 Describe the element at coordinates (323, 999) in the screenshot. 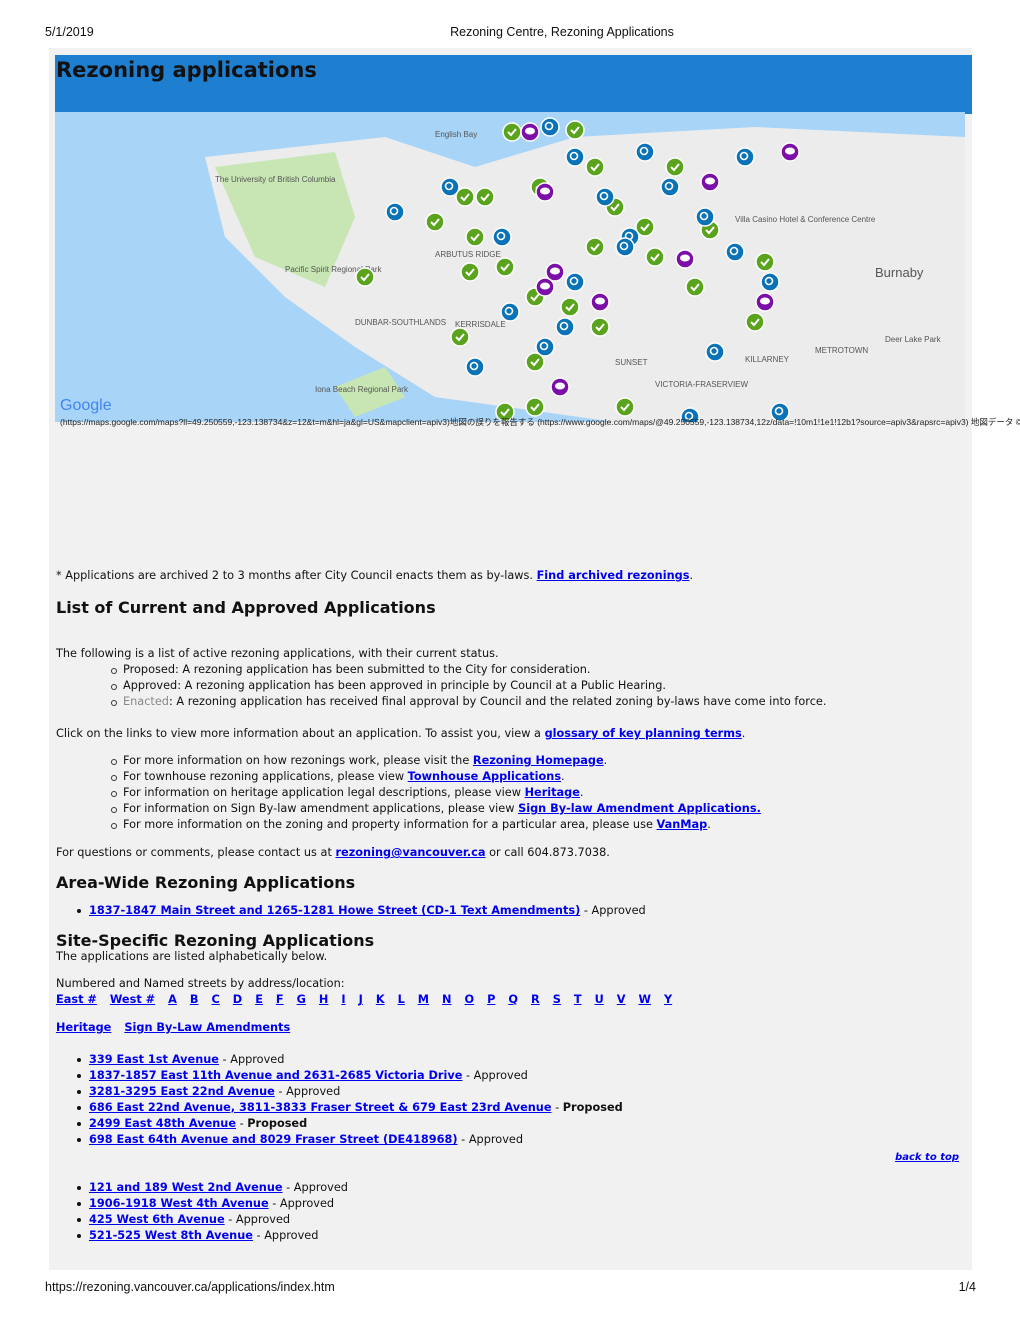

I see `letter-link: H` at that location.